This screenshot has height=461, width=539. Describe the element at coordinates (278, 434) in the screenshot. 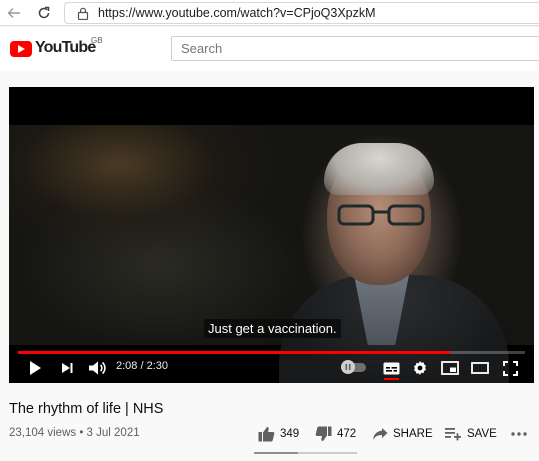

I see `like-button: 349` at that location.